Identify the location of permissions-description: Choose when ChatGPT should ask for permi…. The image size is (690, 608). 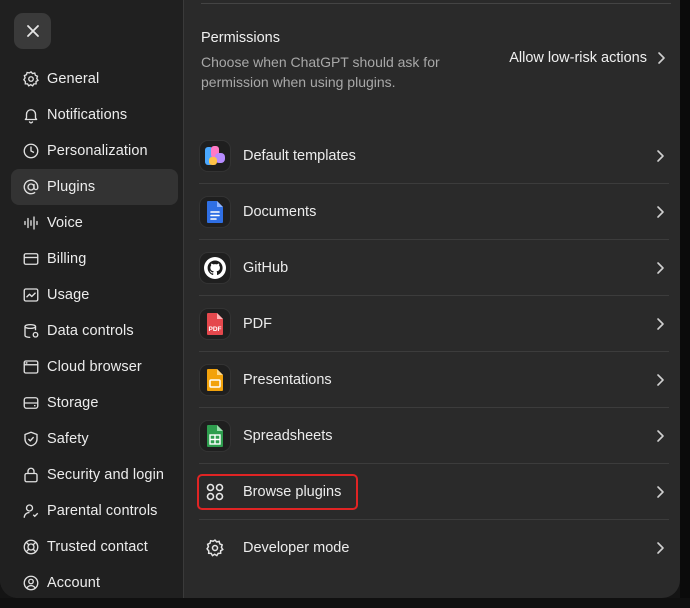
(320, 72).